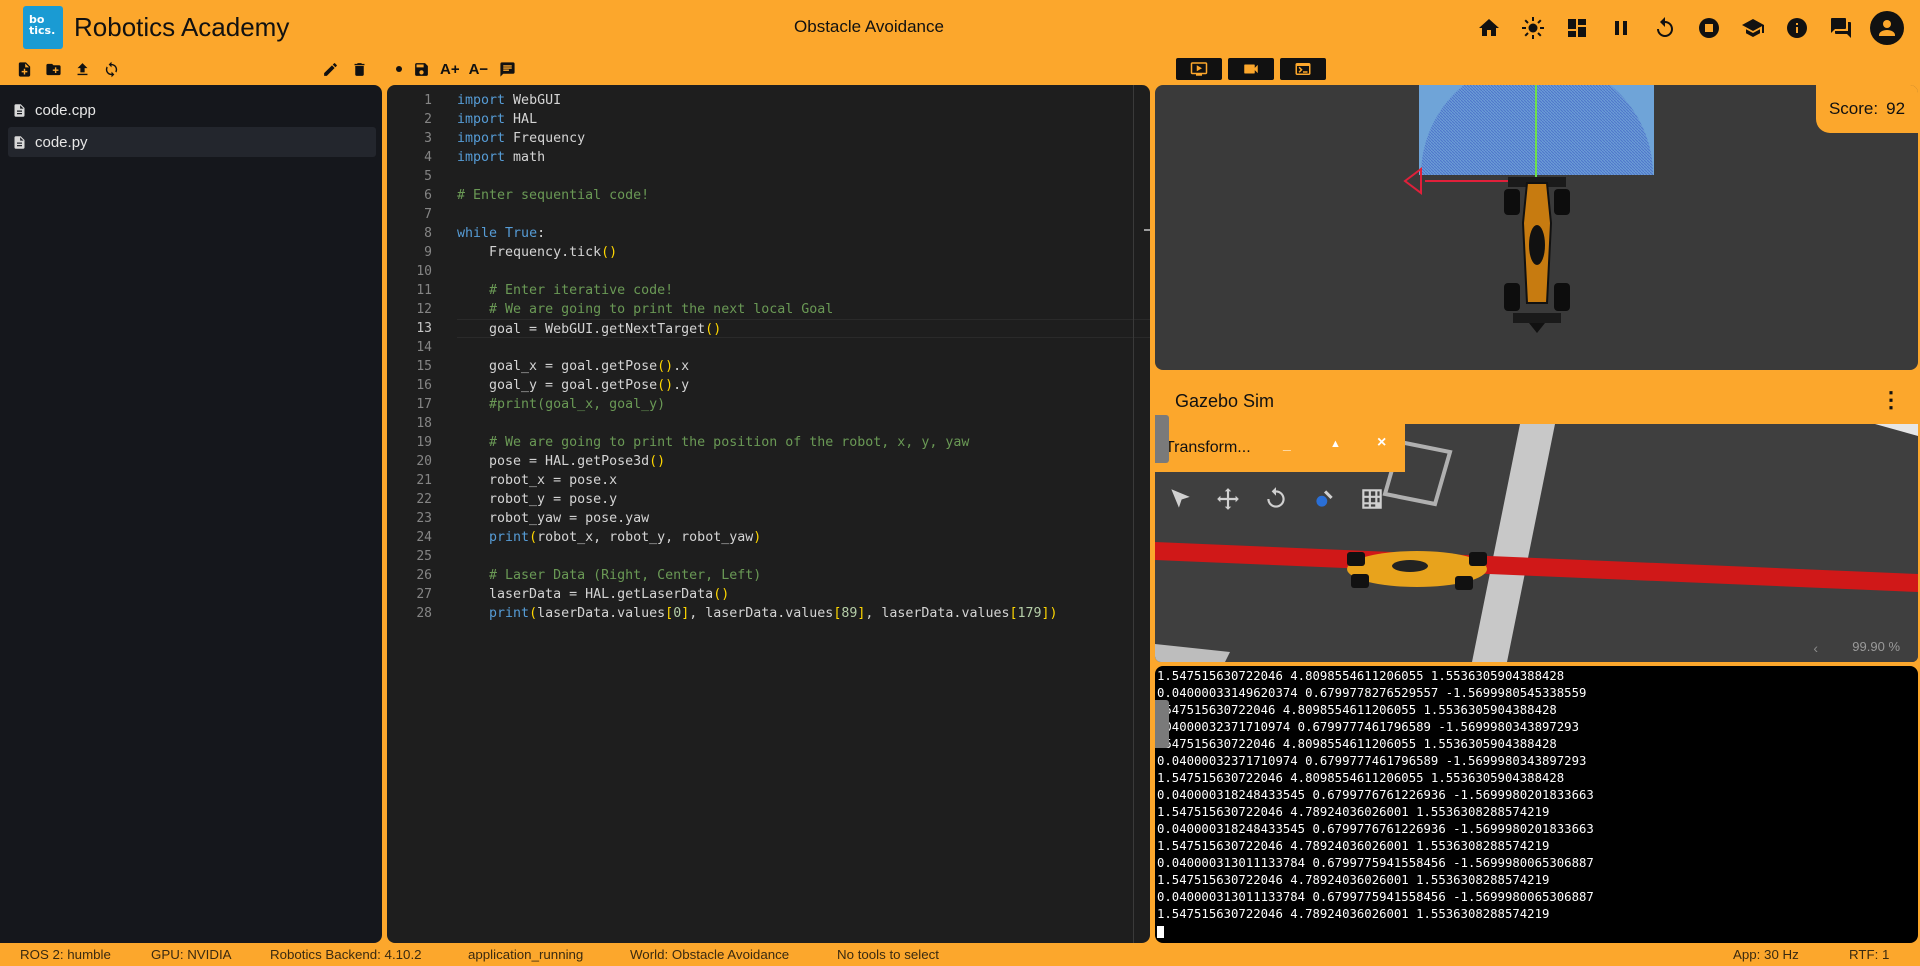  What do you see at coordinates (421, 69) in the screenshot?
I see `save-icon` at bounding box center [421, 69].